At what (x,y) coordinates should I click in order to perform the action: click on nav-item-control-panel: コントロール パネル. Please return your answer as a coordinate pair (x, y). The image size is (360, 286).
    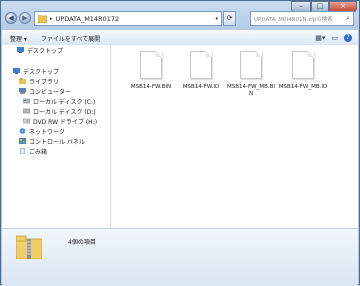
    Looking at the image, I should click on (52, 141).